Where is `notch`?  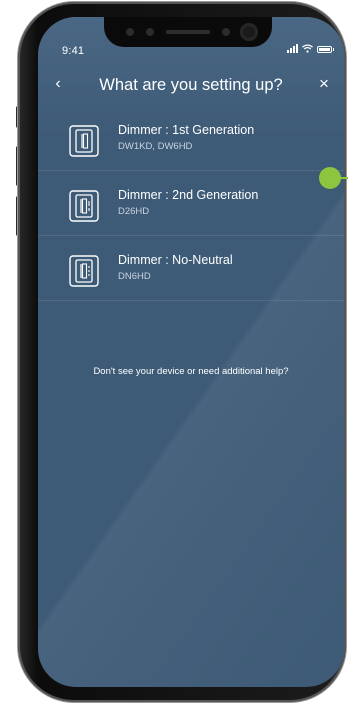 notch is located at coordinates (188, 32).